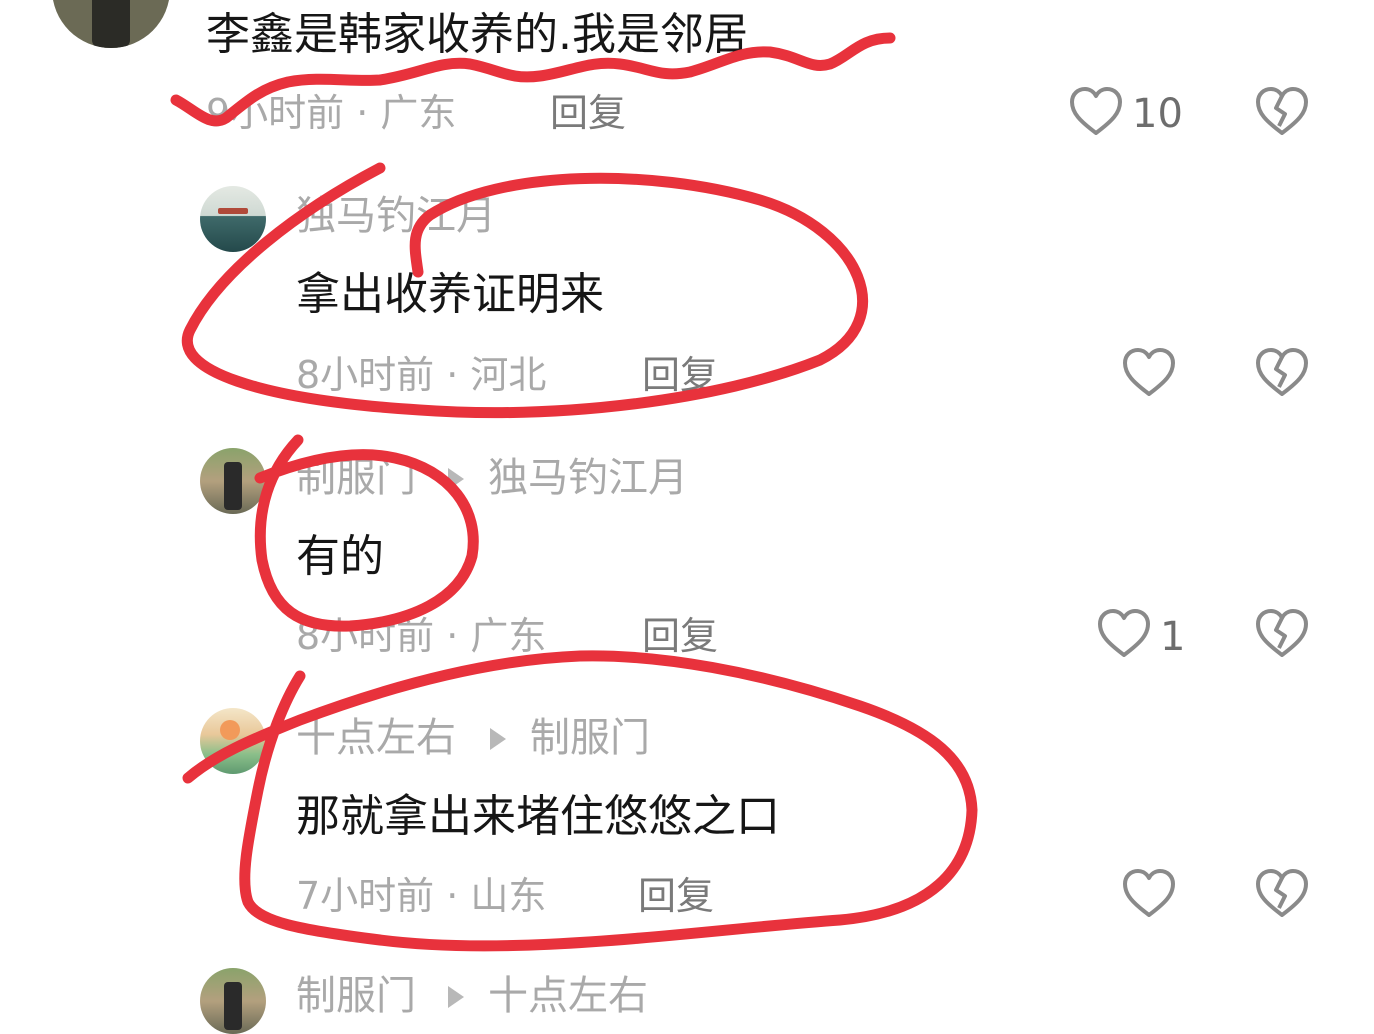 The width and height of the screenshot is (1374, 1034). I want to click on reply-to-author: 十点左右, so click(568, 996).